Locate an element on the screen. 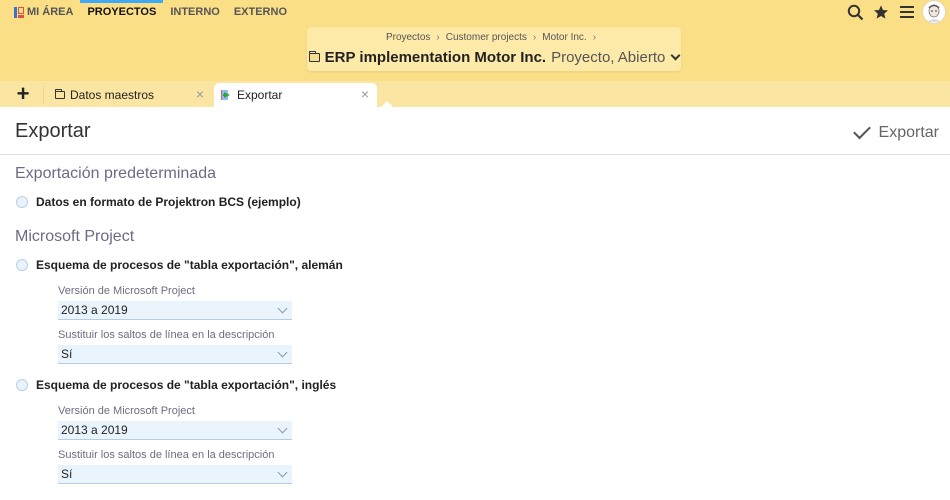 The image size is (950, 500). nav-label: MI ÁREA is located at coordinates (50, 12).